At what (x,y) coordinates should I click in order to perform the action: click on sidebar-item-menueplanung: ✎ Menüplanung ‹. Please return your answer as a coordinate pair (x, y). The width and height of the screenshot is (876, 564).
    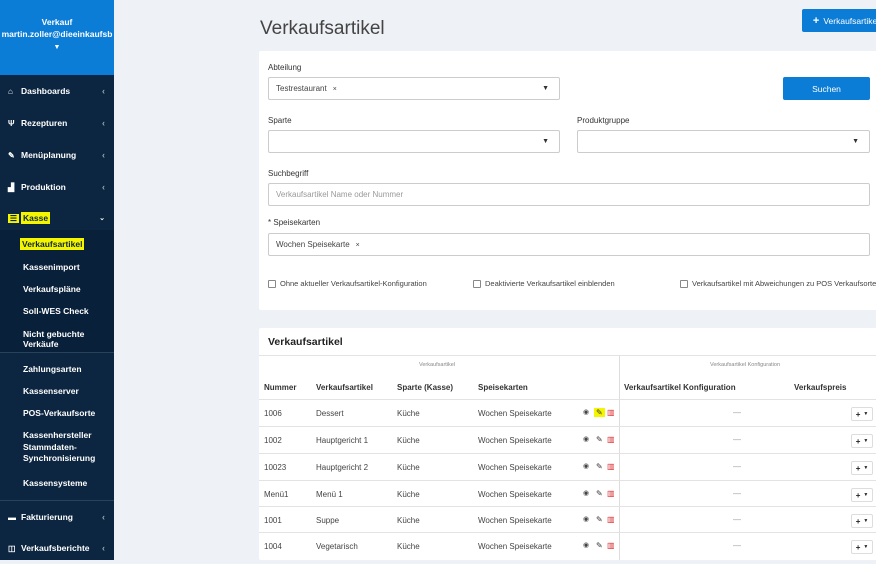
    Looking at the image, I should click on (57, 155).